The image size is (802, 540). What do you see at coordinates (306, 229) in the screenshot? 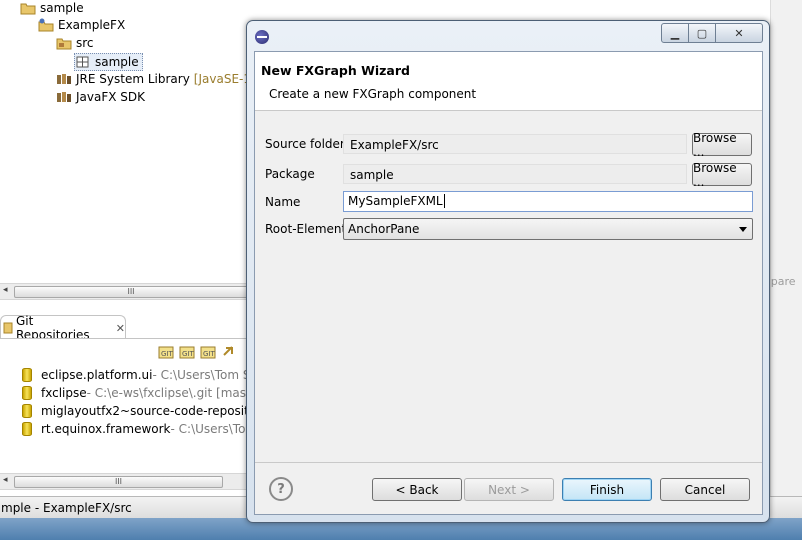
I see `root-element-label: Root-Element` at bounding box center [306, 229].